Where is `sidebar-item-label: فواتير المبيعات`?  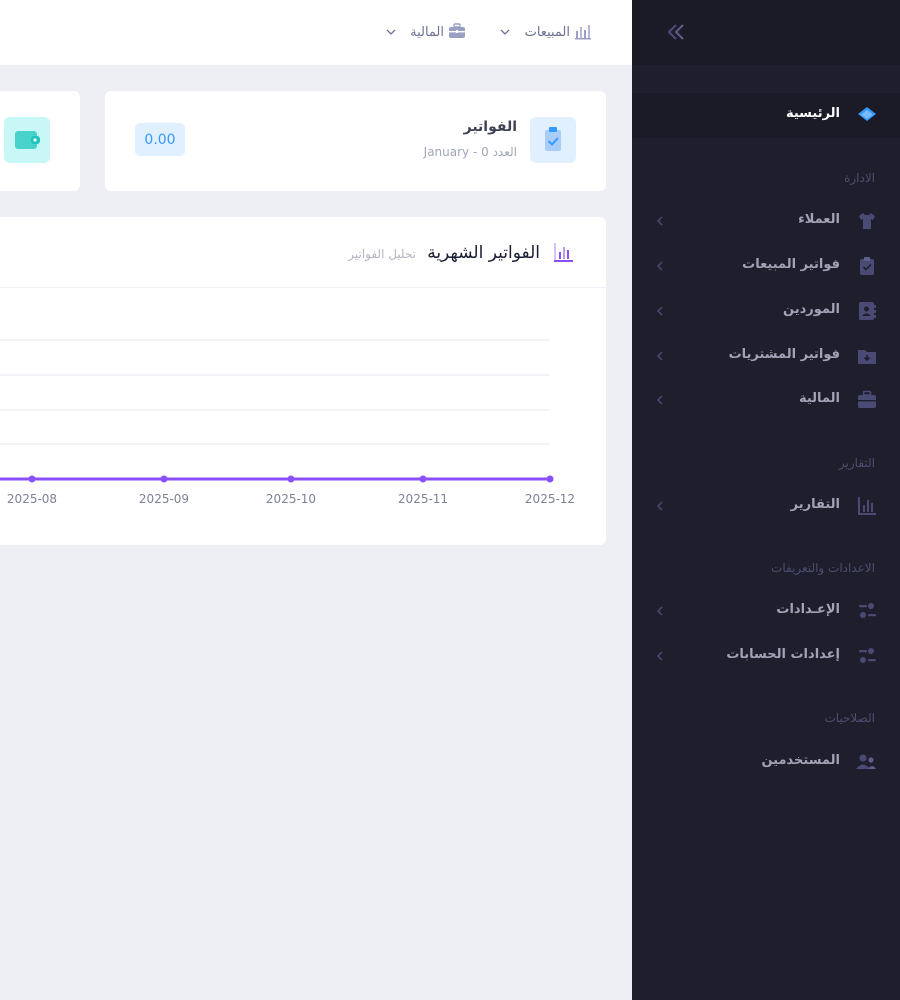
sidebar-item-label: فواتير المبيعات is located at coordinates (791, 264).